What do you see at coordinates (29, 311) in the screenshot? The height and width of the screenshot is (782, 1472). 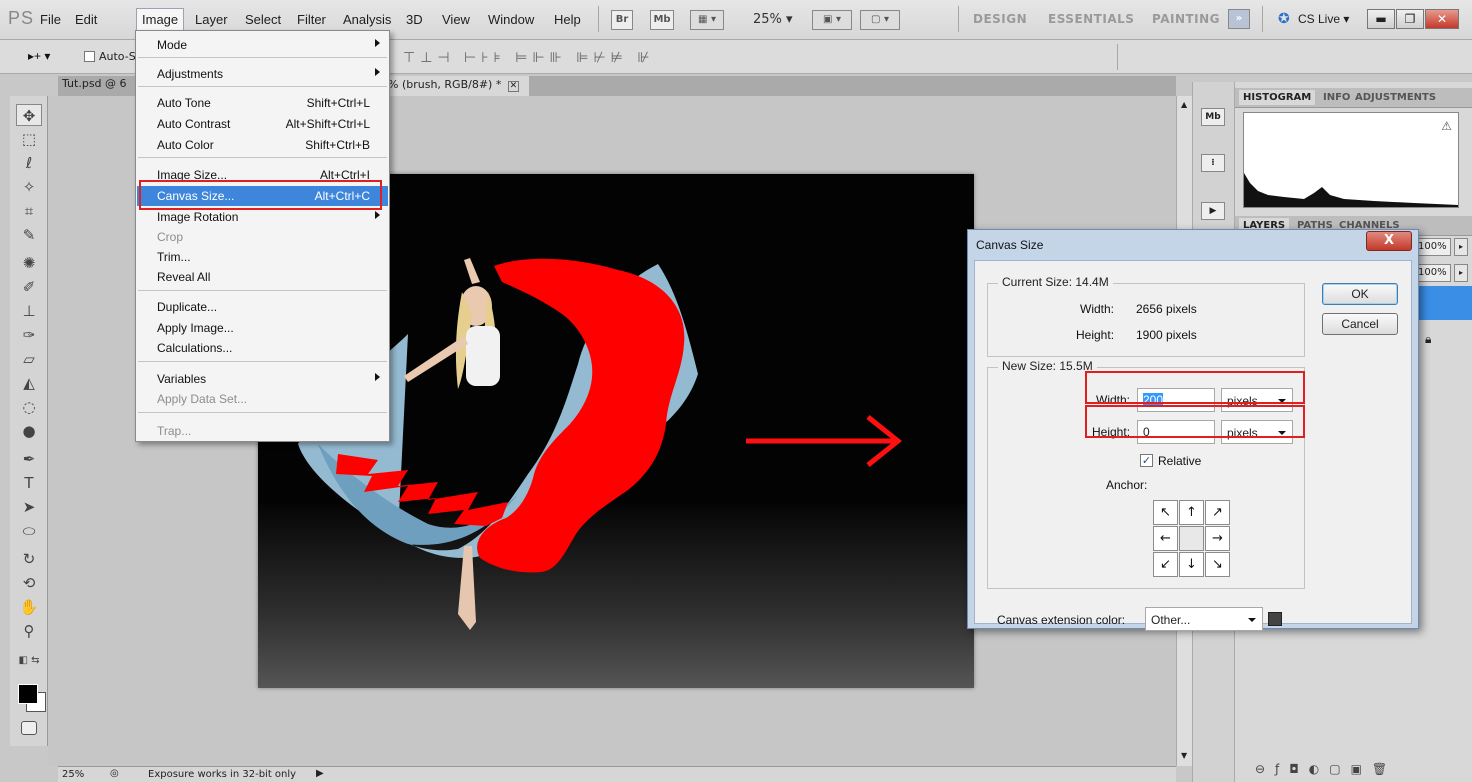 I see `clone-stamp-tool-icon: ⊥` at bounding box center [29, 311].